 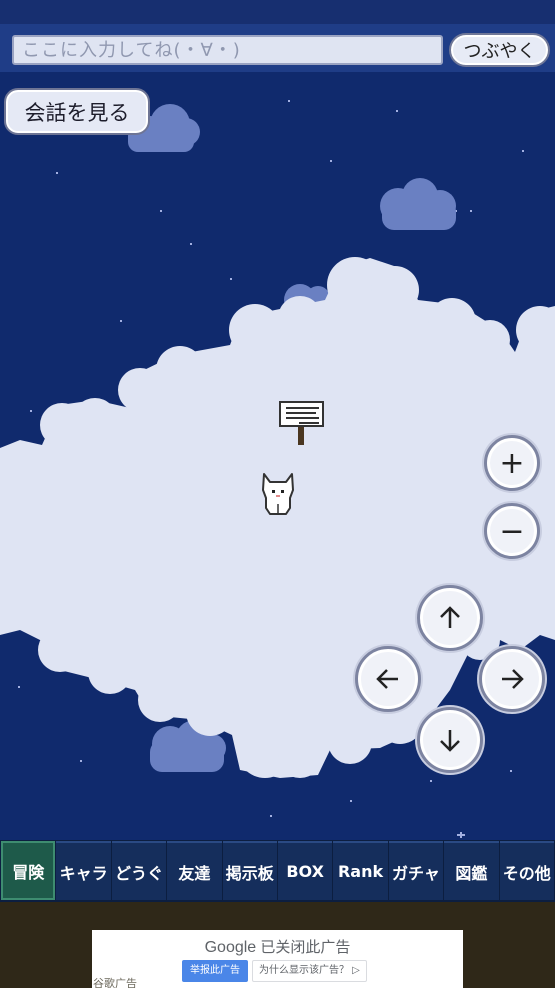 I want to click on tab-adventure: 冒険, so click(x=28, y=870).